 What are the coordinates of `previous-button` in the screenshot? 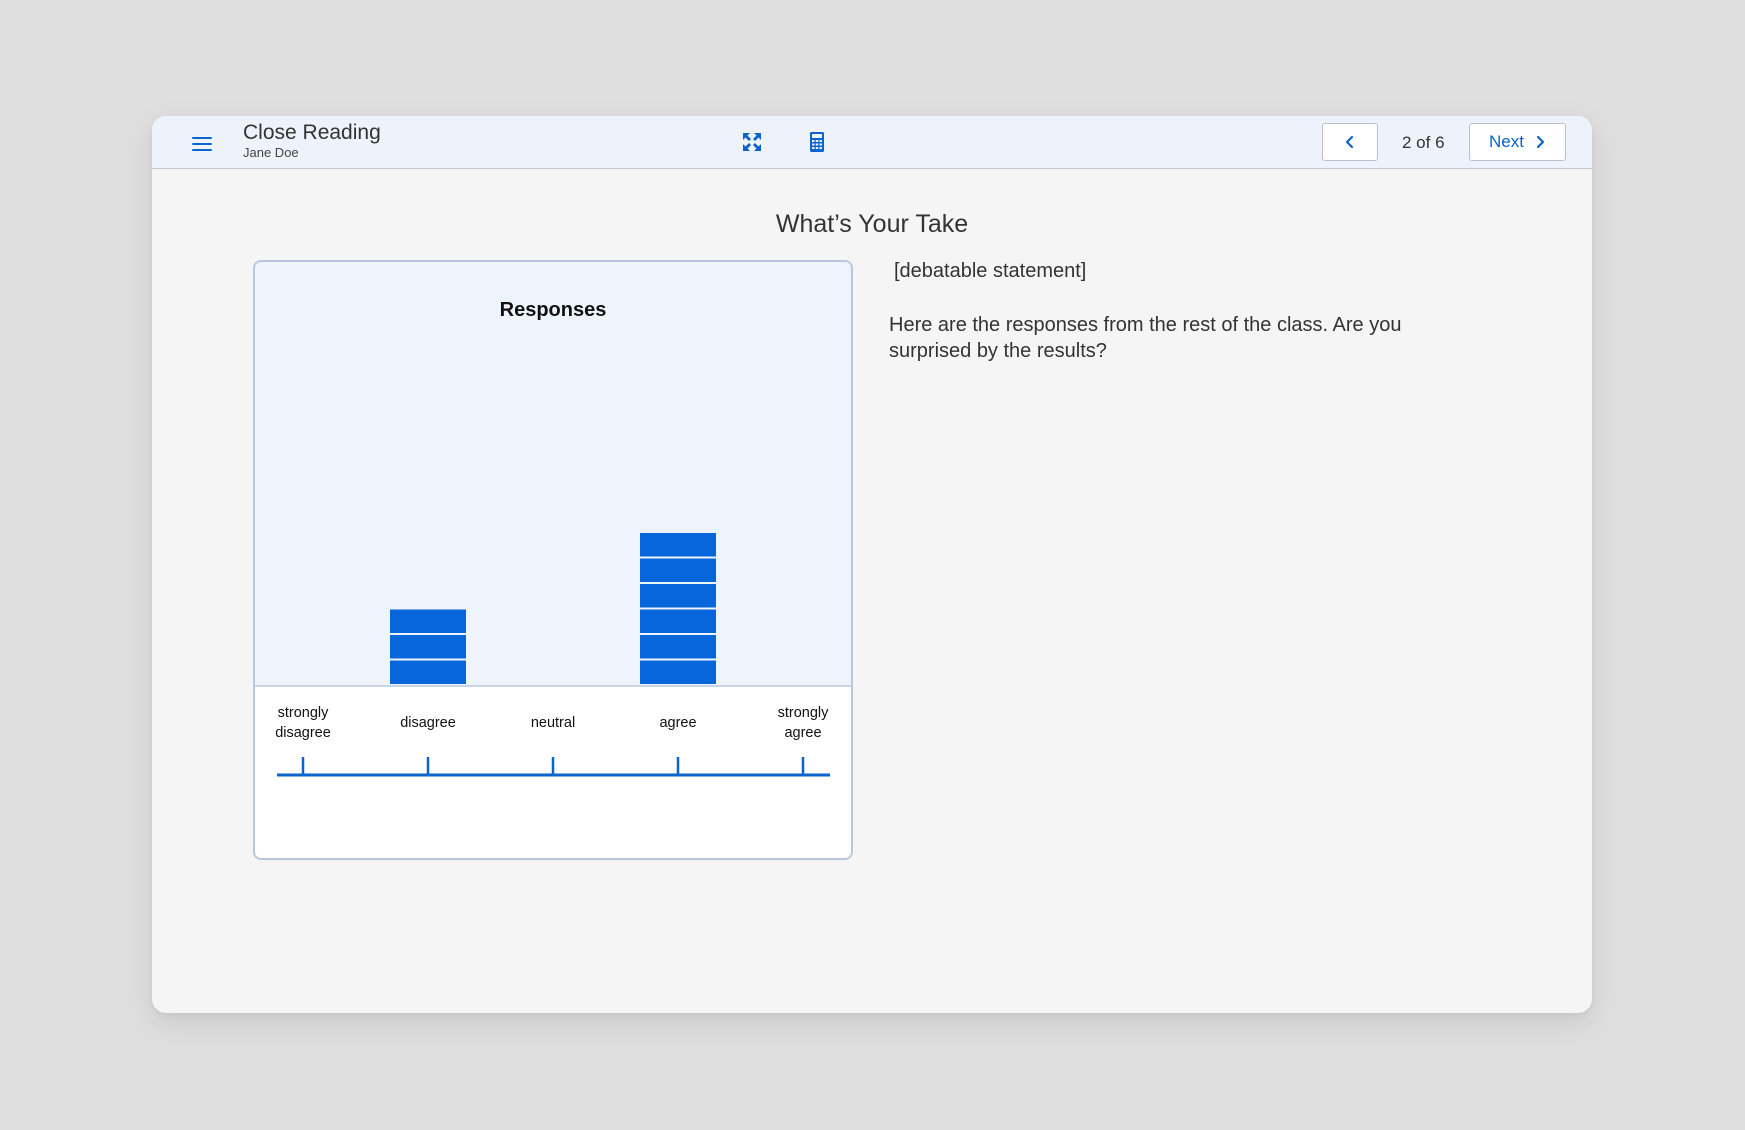 It's located at (1350, 142).